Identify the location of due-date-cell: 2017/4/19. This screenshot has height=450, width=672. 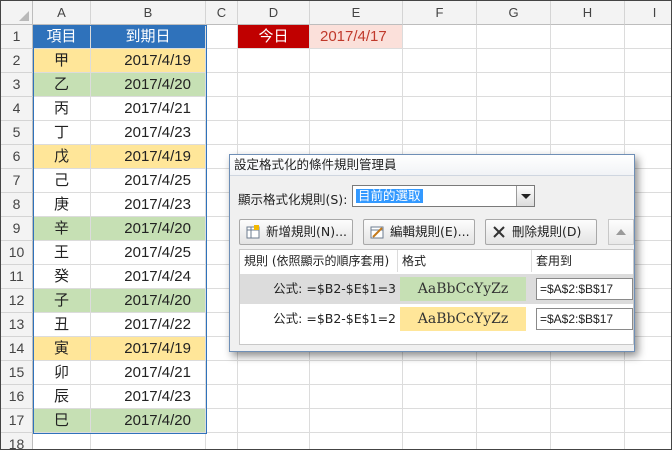
(148, 349).